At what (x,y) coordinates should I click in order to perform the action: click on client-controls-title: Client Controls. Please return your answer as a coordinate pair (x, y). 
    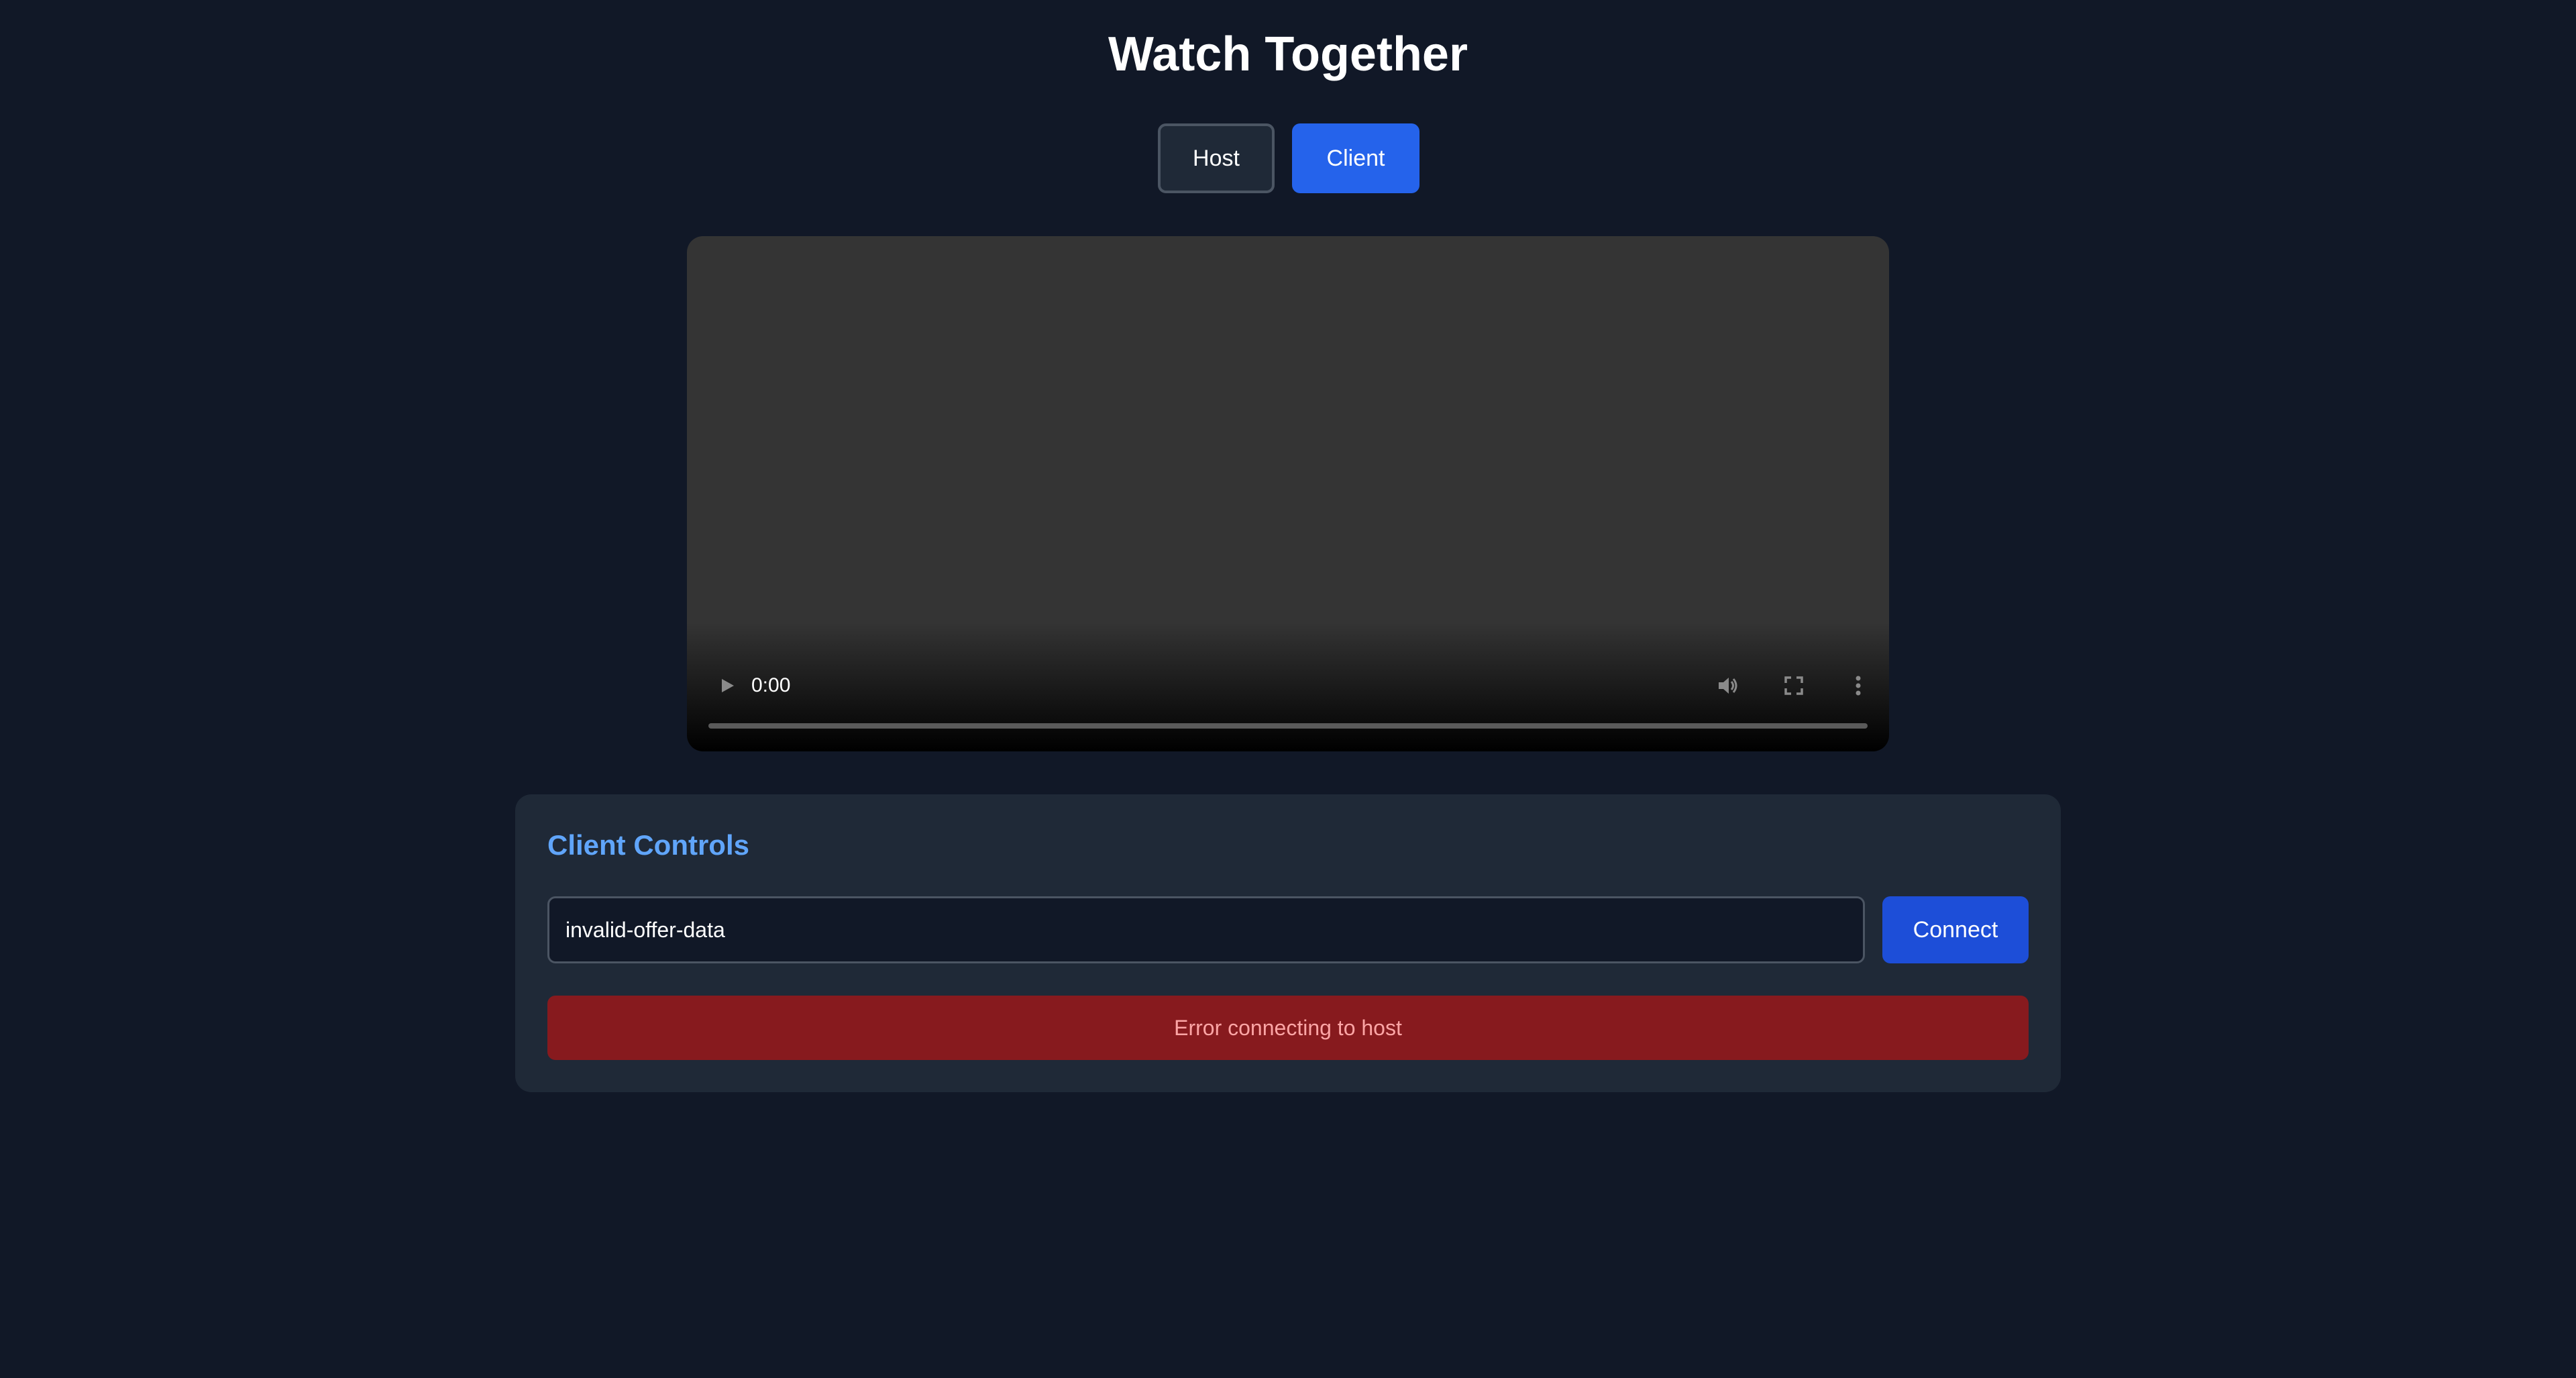
    Looking at the image, I should click on (648, 845).